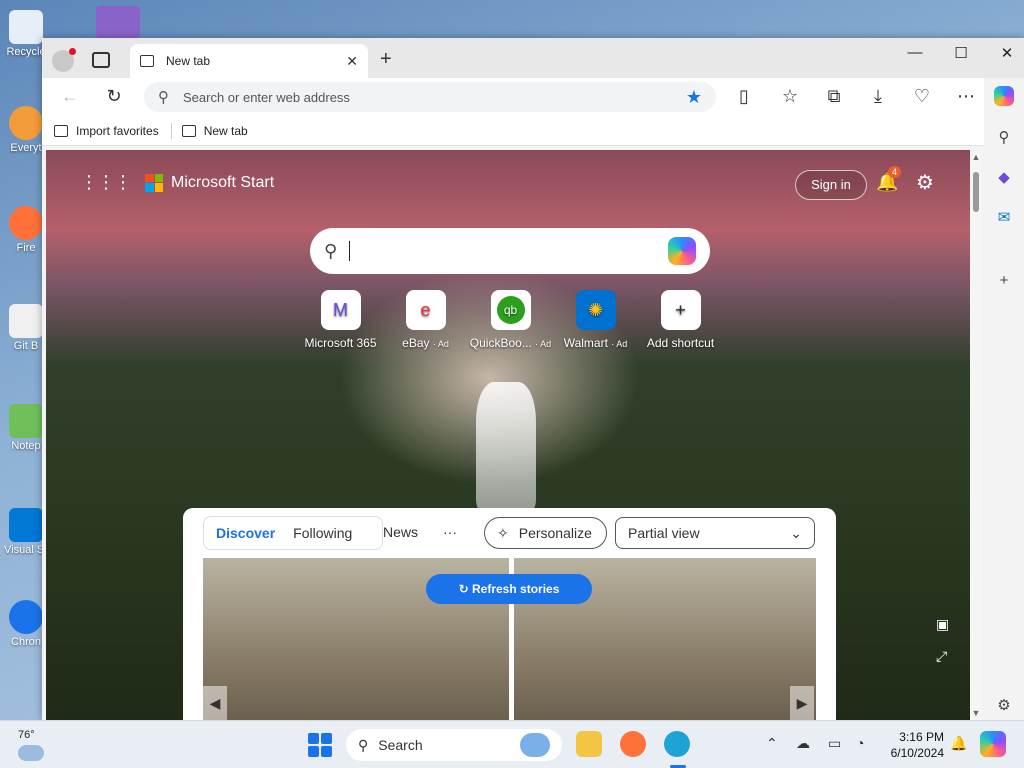  I want to click on firefox-icon, so click(633, 744).